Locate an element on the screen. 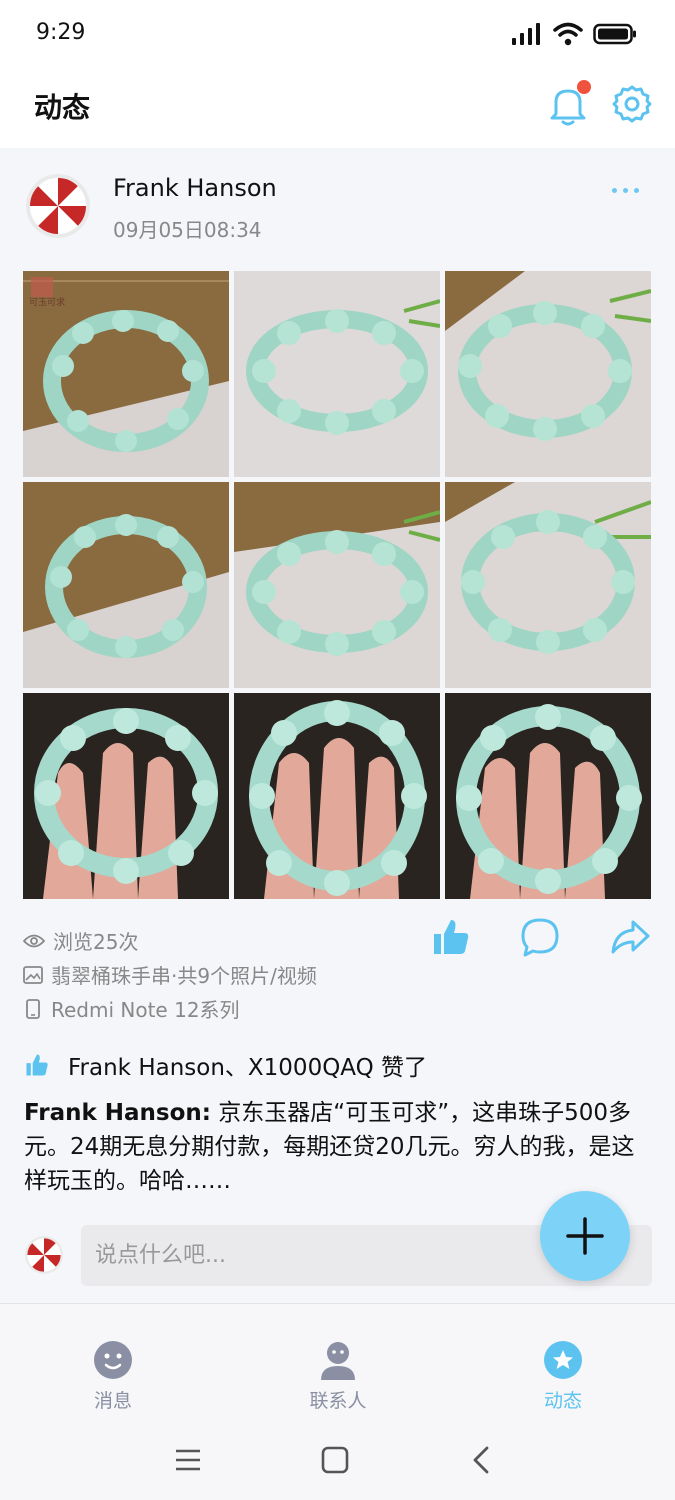  more-options-icon is located at coordinates (625, 190).